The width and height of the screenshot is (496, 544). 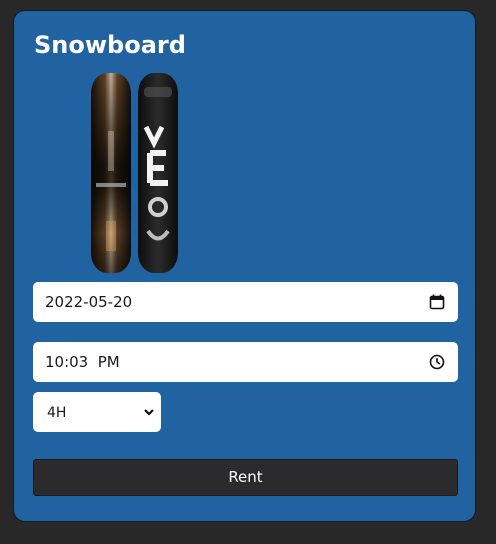 What do you see at coordinates (245, 477) in the screenshot?
I see `rent-button: Rent` at bounding box center [245, 477].